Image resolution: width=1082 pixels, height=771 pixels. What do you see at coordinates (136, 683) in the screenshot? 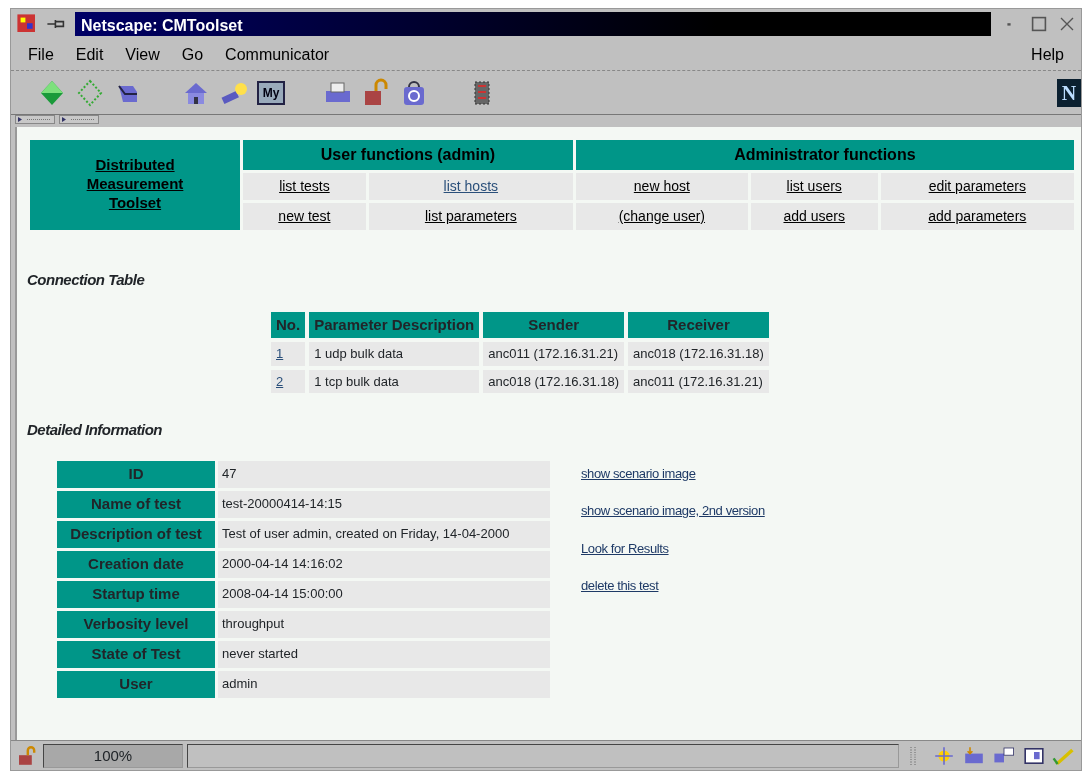
I see `field-label: User` at bounding box center [136, 683].